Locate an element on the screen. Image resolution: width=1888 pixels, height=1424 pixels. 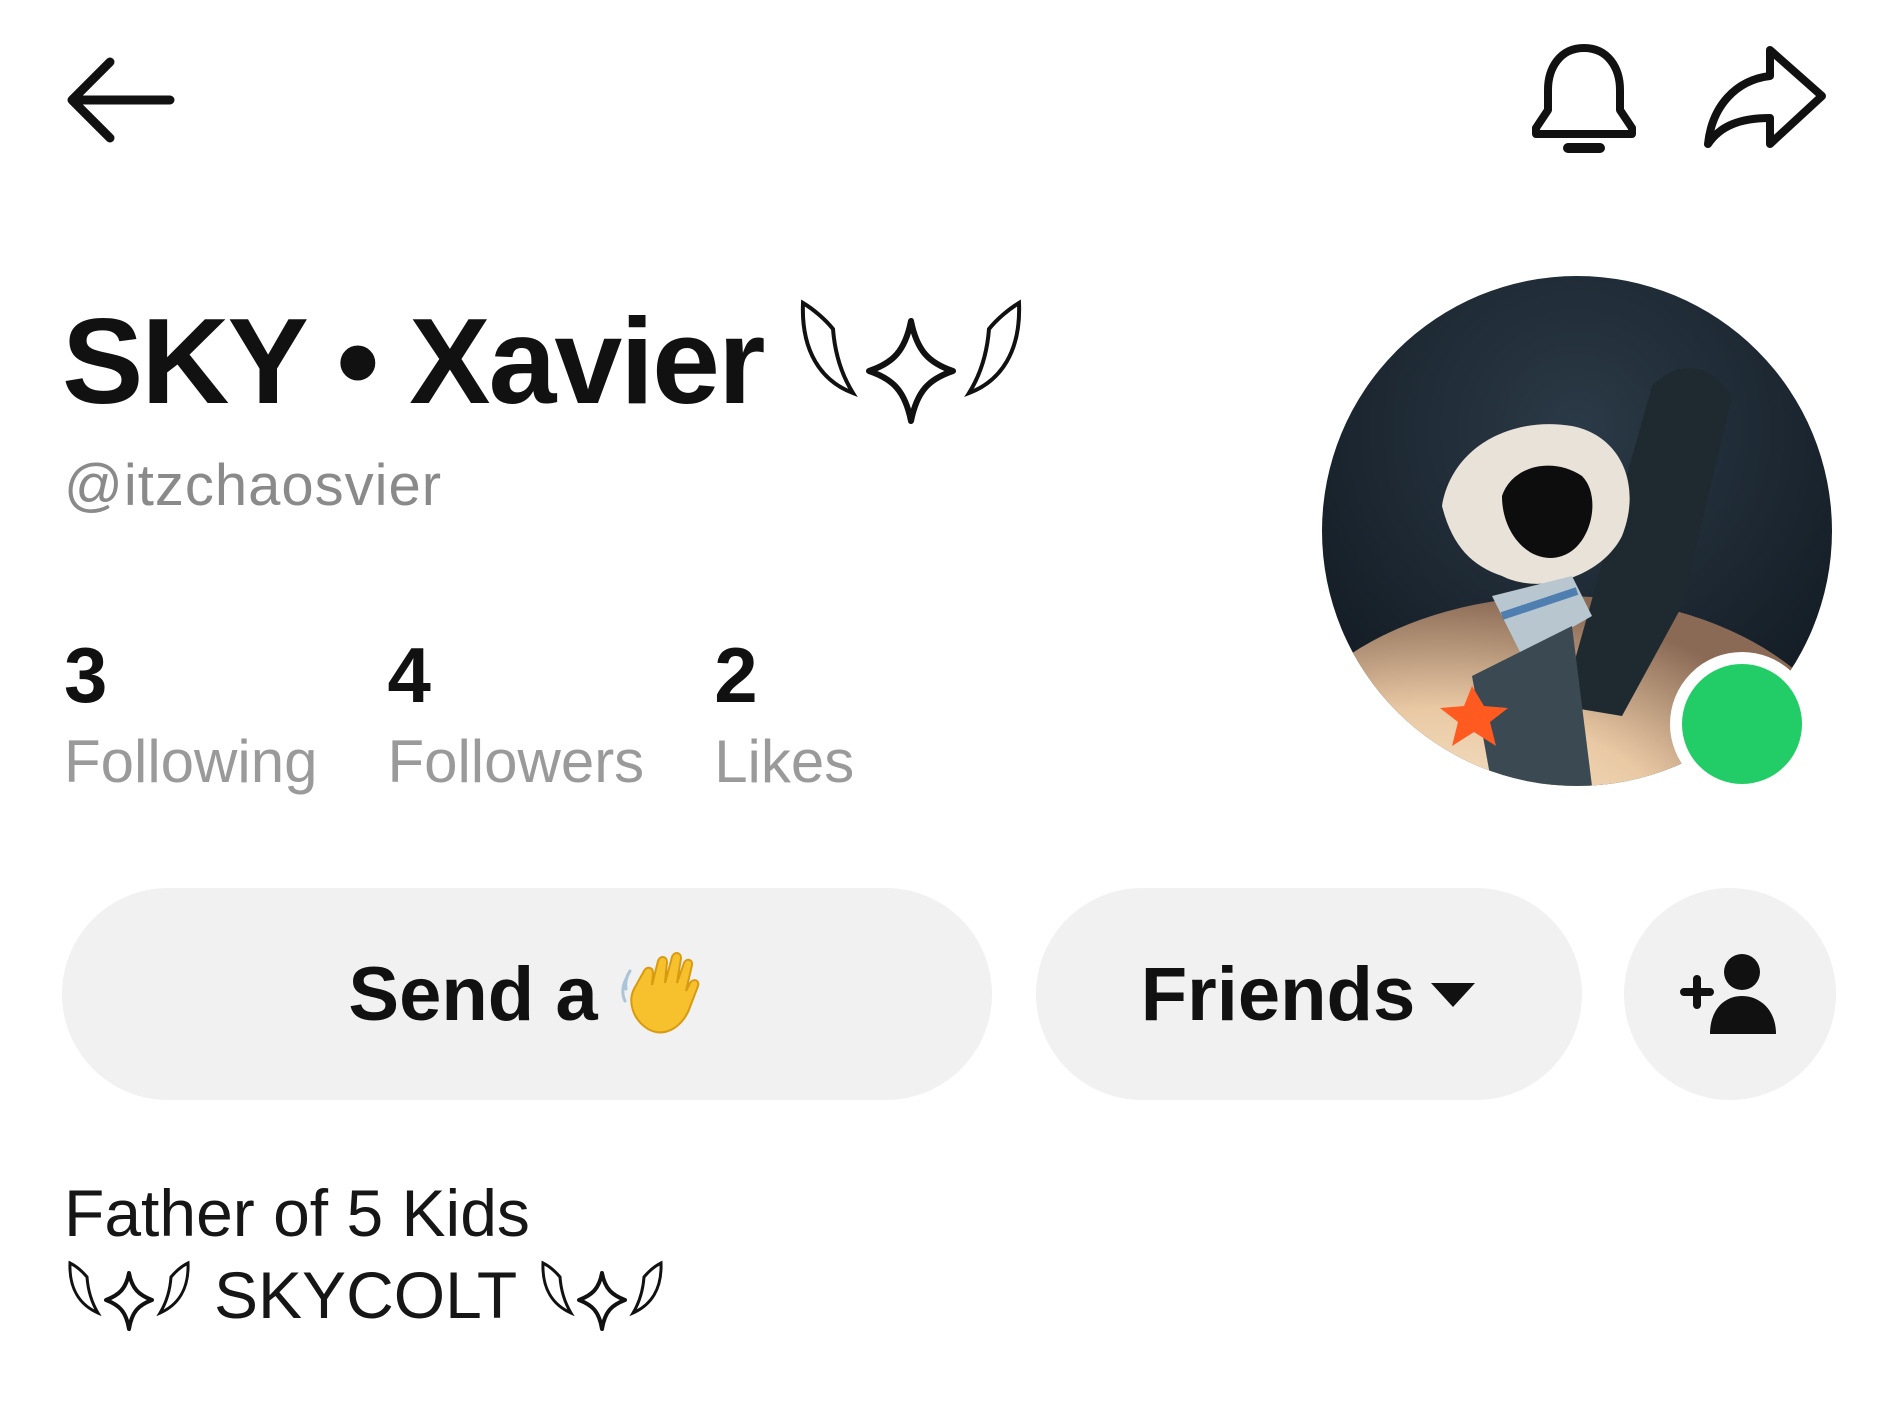
stat-label: Likes is located at coordinates (784, 761).